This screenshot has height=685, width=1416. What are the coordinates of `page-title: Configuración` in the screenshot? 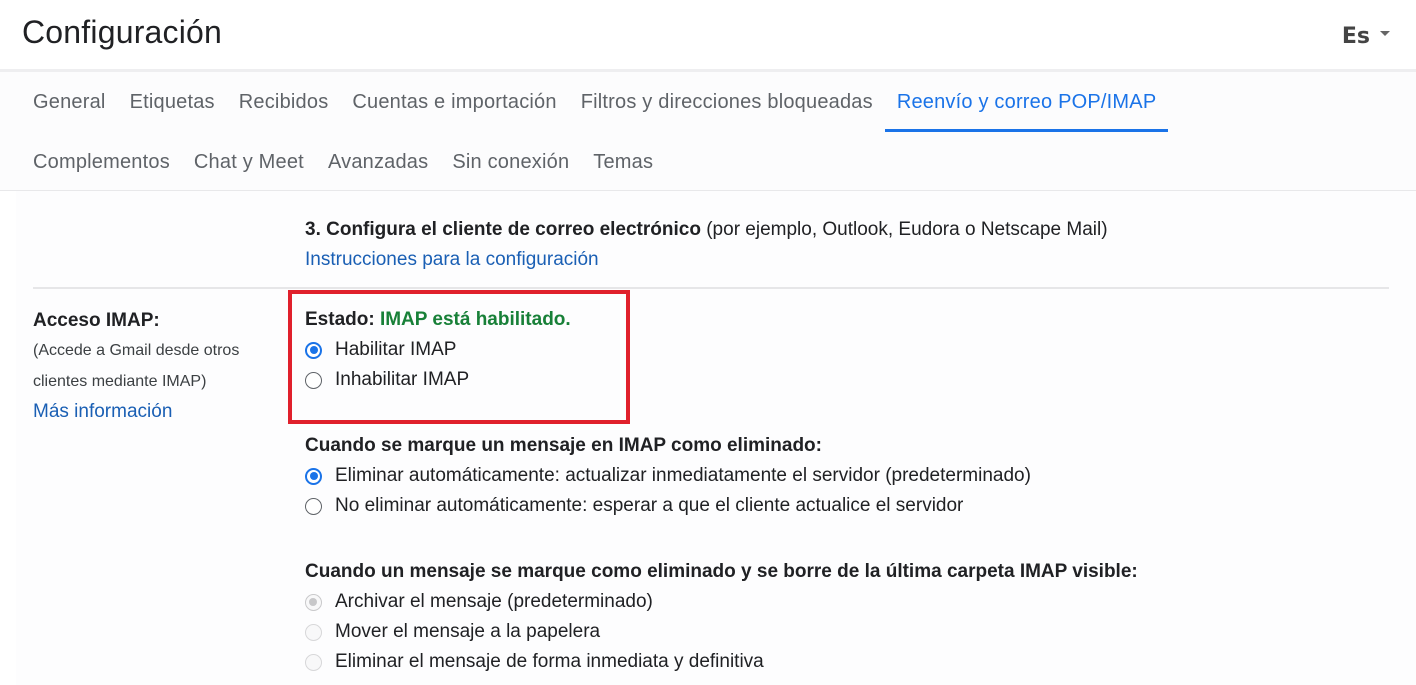 It's located at (122, 32).